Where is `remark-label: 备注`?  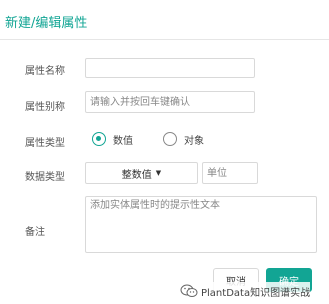
remark-label: 备注 is located at coordinates (35, 232).